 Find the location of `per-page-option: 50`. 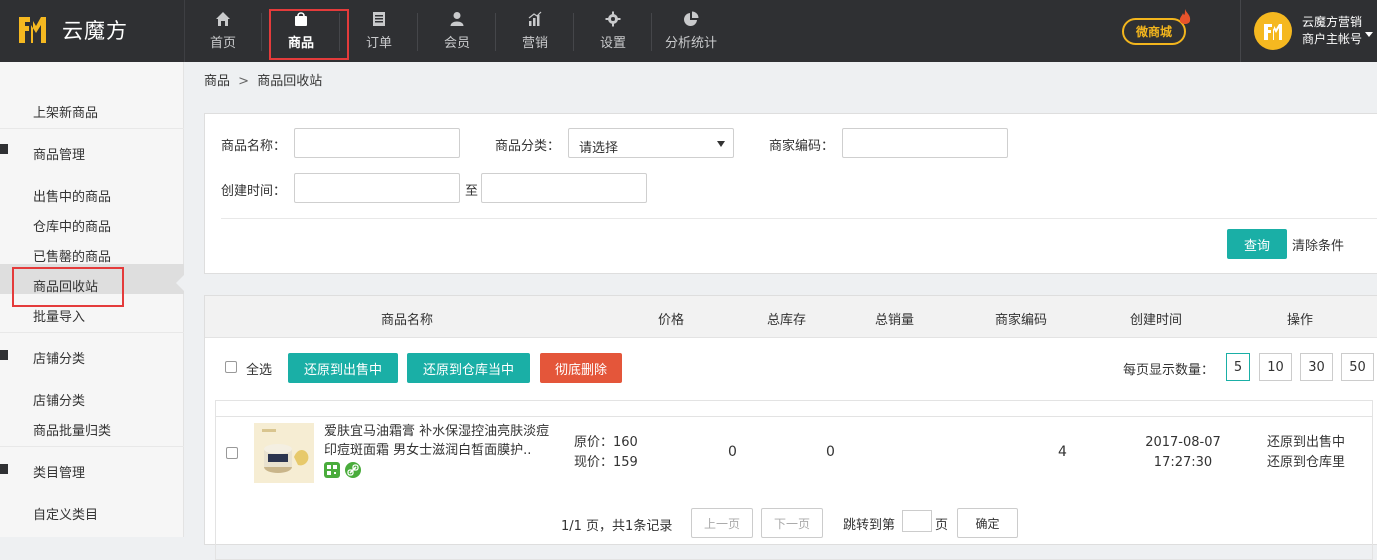

per-page-option: 50 is located at coordinates (1357, 367).